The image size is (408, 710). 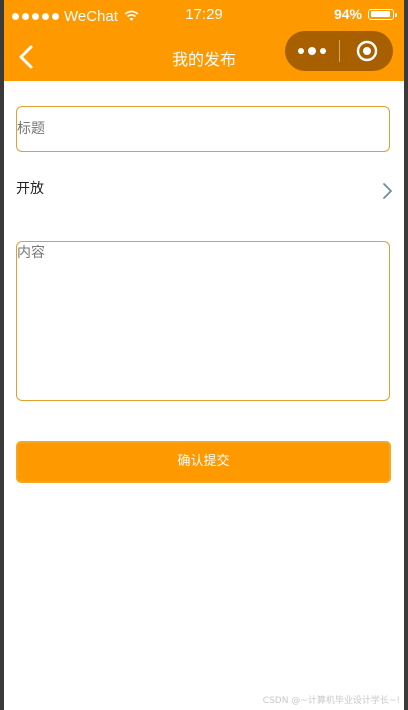 What do you see at coordinates (347, 14) in the screenshot?
I see `battery-percent: 94%` at bounding box center [347, 14].